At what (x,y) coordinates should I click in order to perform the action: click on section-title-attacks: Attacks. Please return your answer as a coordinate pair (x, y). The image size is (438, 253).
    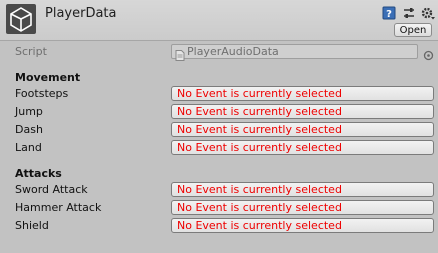
    Looking at the image, I should click on (38, 173).